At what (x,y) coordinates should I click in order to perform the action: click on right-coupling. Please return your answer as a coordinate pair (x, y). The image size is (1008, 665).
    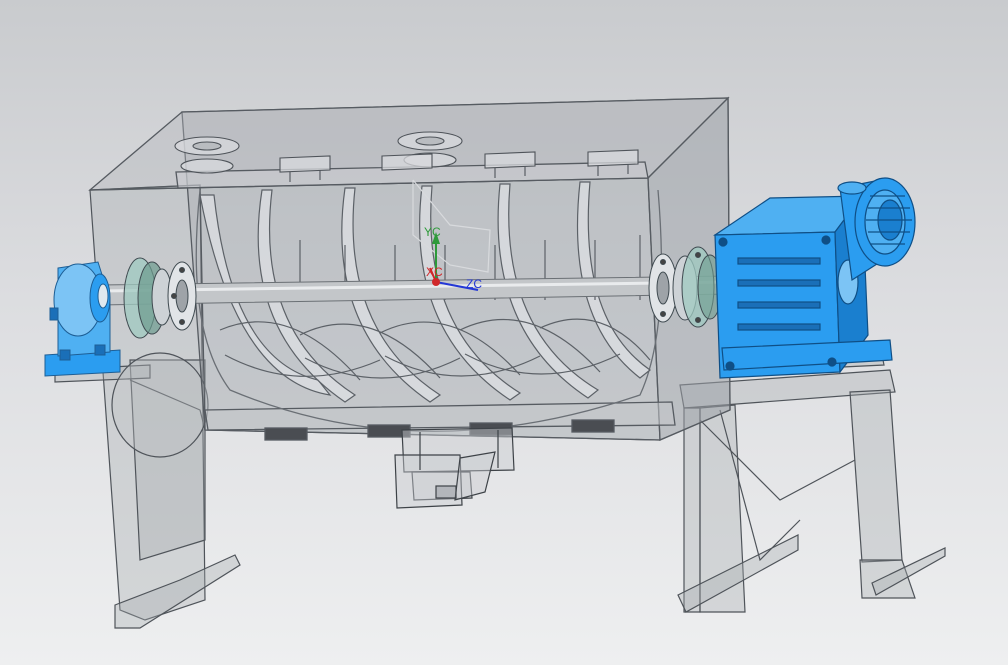
    Looking at the image, I should click on (685, 287).